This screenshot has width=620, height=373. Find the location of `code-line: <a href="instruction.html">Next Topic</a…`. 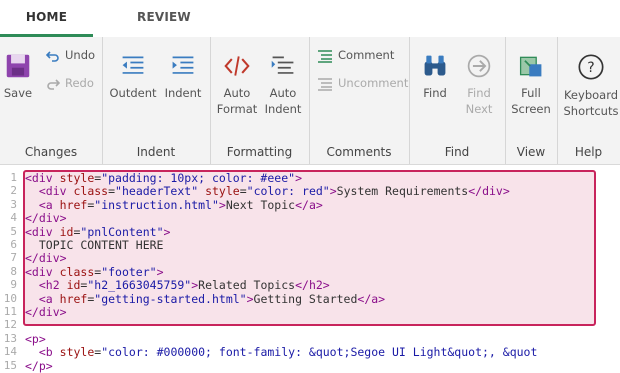

code-line: <a href="instruction.html">Next Topic</a… is located at coordinates (174, 205).